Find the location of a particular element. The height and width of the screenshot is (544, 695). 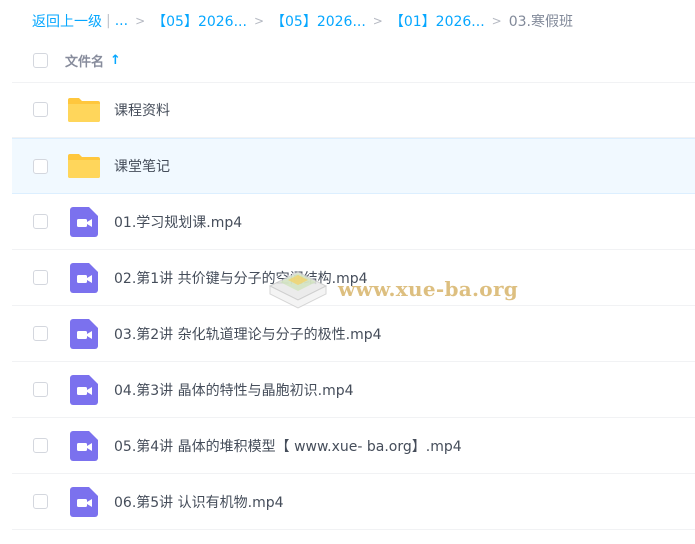

sort-by-name: 文件名 ↑ is located at coordinates (93, 60).